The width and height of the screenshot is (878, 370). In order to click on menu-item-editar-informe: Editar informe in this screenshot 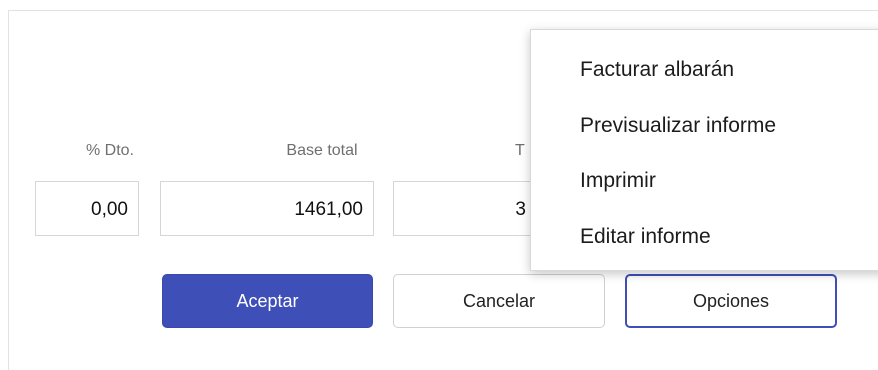, I will do `click(645, 237)`.